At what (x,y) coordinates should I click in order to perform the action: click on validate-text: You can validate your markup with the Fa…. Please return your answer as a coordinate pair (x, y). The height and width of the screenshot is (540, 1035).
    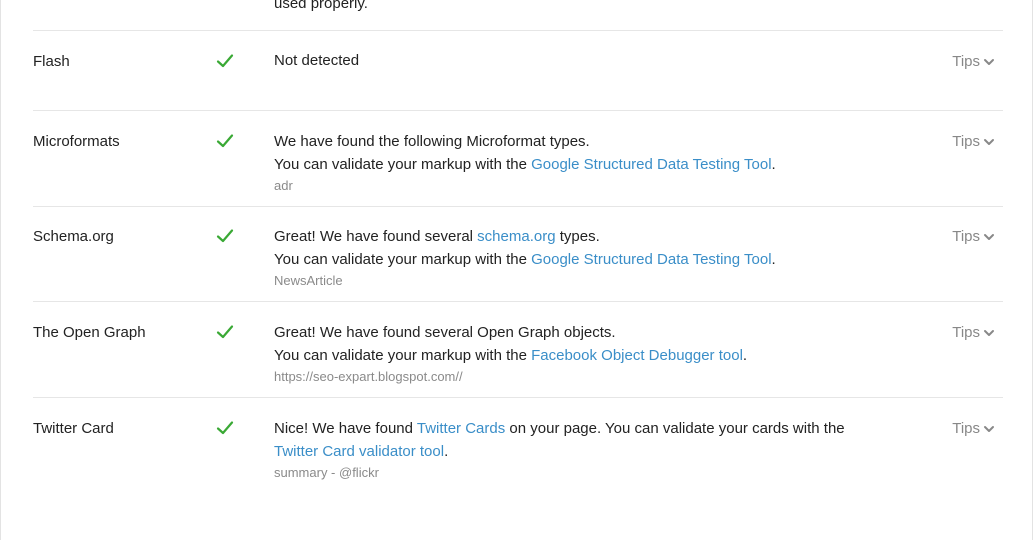
    Looking at the image, I should click on (574, 355).